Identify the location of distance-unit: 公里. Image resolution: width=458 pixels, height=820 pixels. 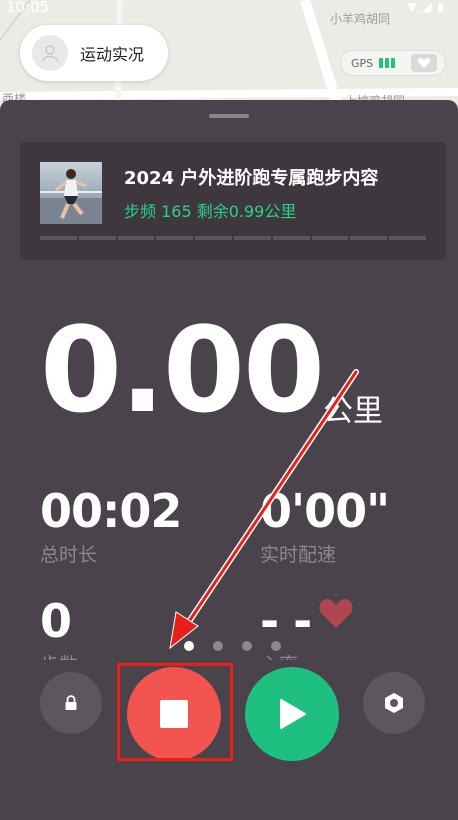
(353, 411).